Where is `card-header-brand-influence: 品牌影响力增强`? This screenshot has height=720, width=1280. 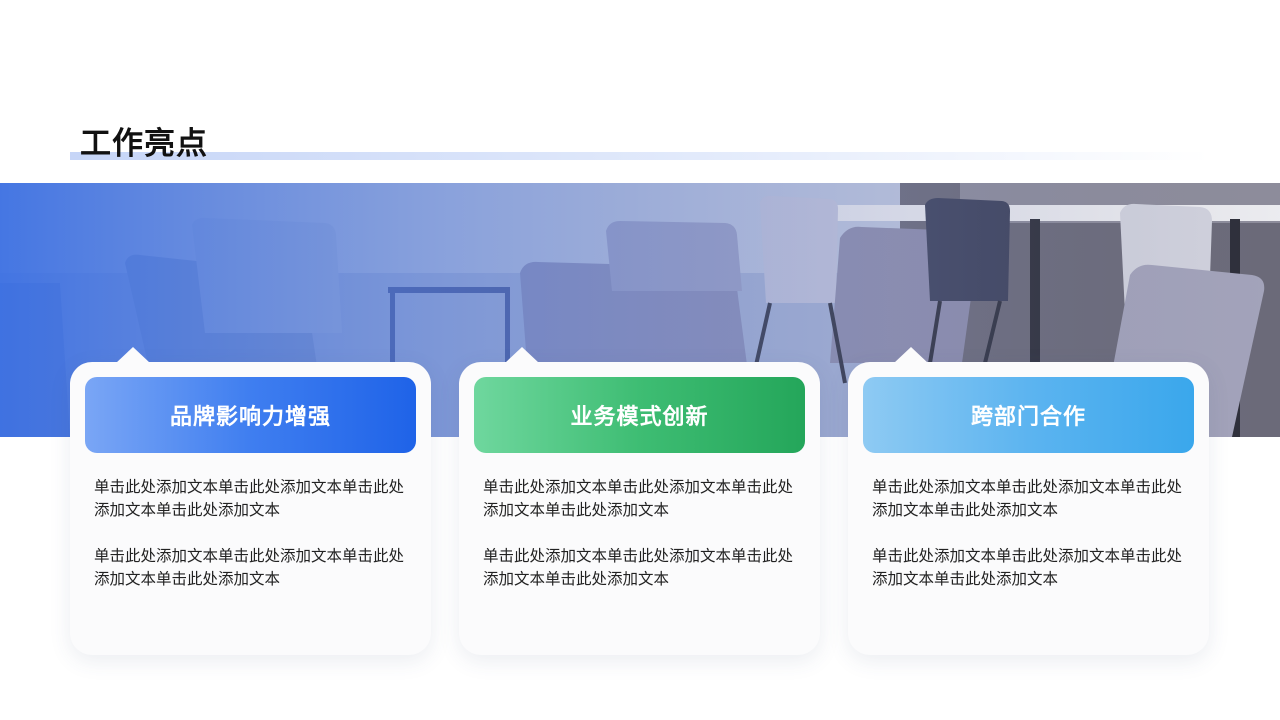
card-header-brand-influence: 品牌影响力增强 is located at coordinates (250, 415).